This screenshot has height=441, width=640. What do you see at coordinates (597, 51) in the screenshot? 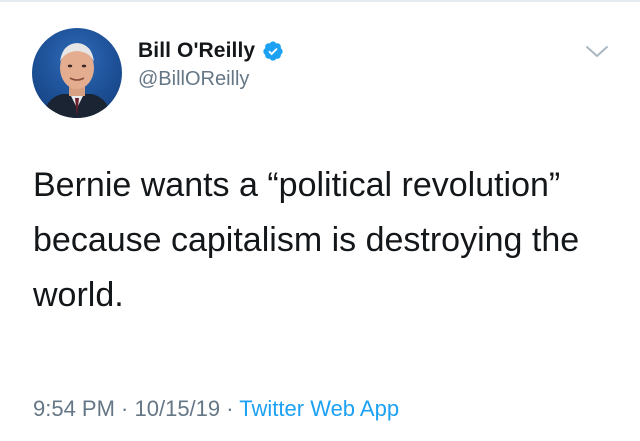
I see `chevron-down-icon` at bounding box center [597, 51].